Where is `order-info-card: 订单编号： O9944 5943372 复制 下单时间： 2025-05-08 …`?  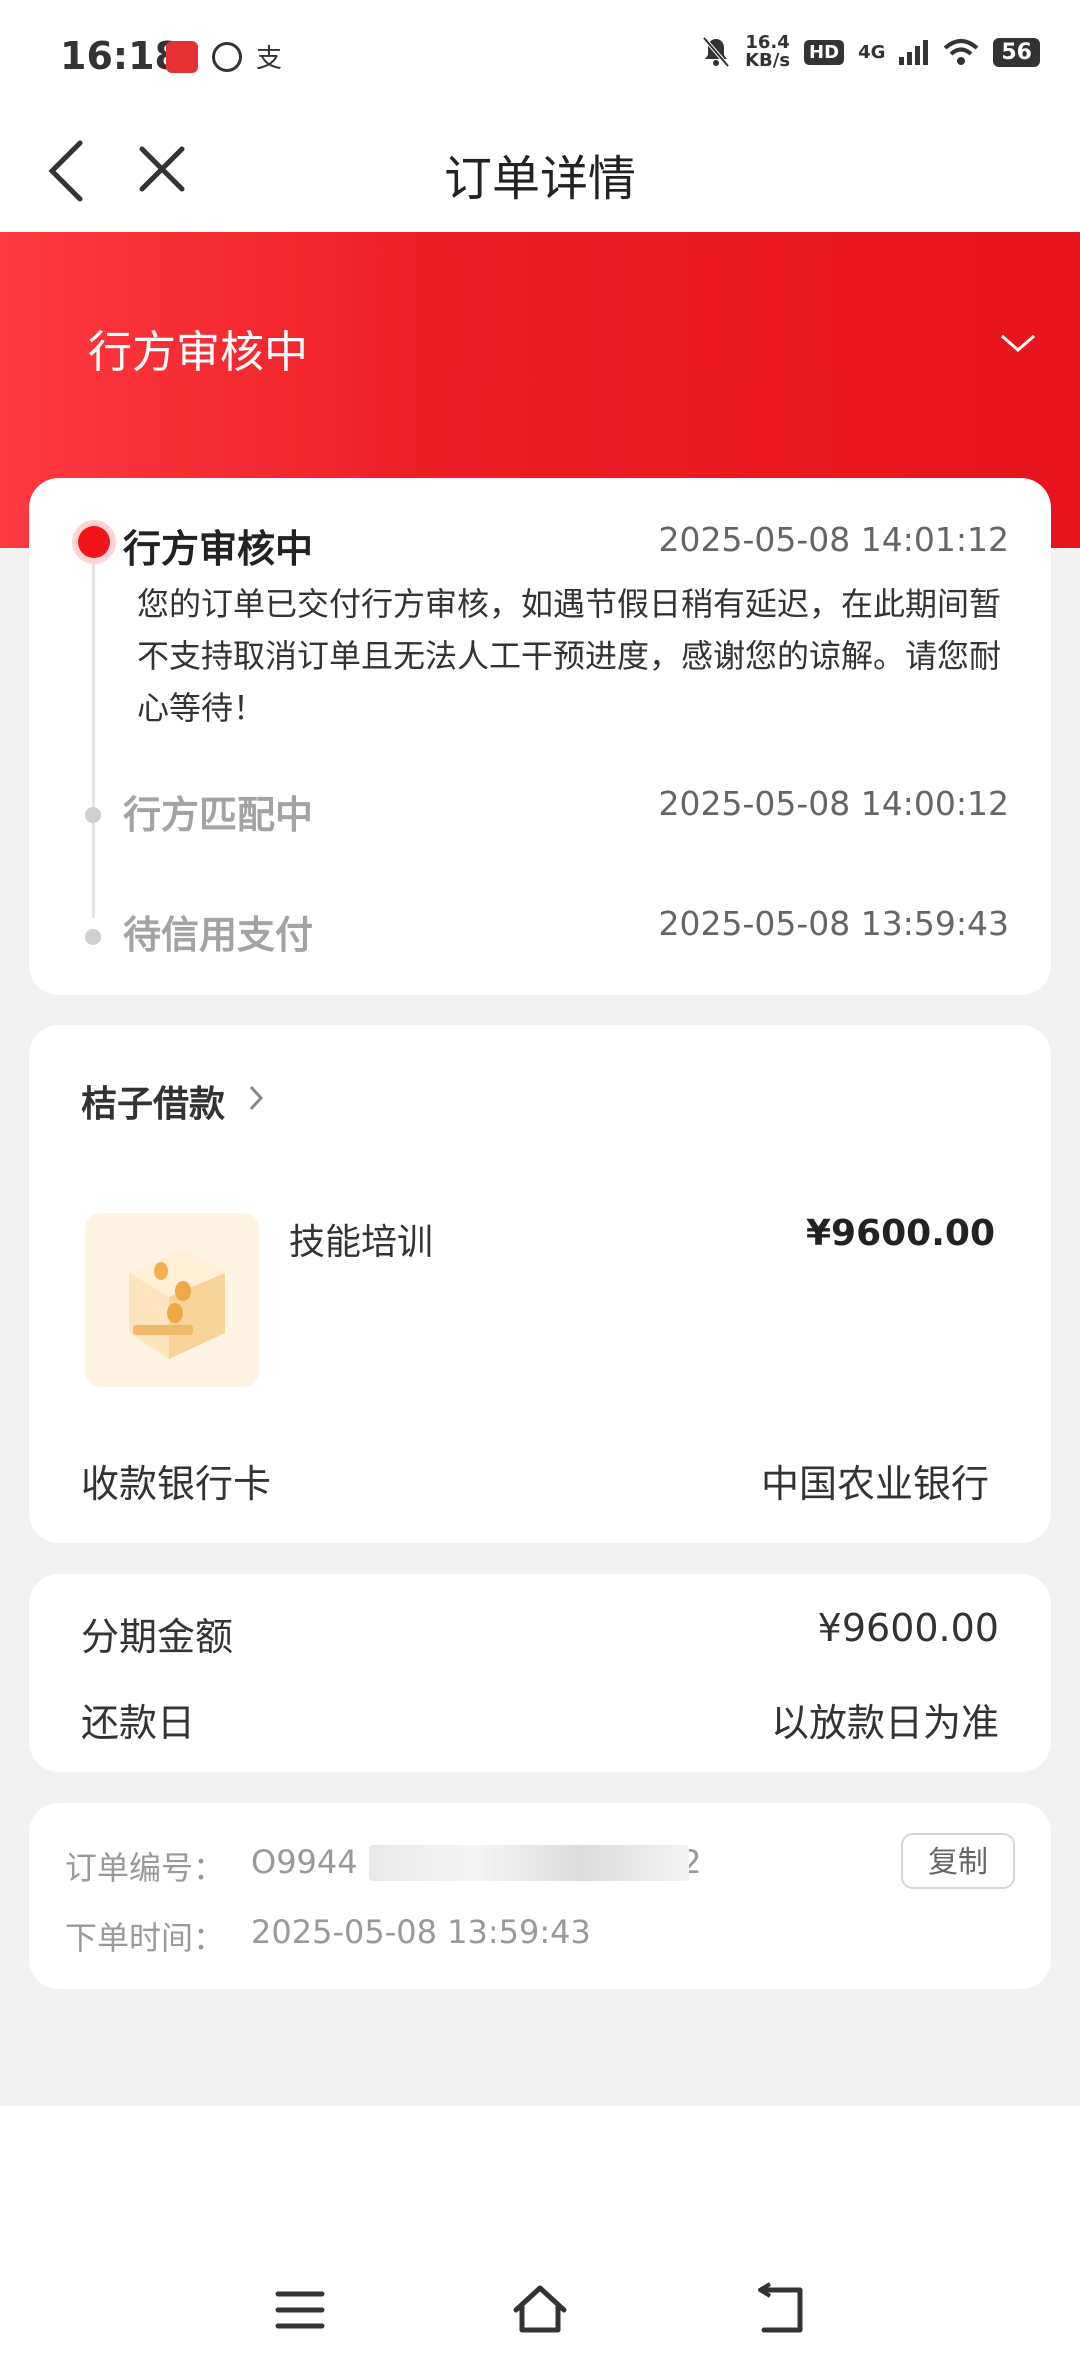 order-info-card: 订单编号： O9944 5943372 复制 下单时间： 2025-05-08 … is located at coordinates (540, 1896).